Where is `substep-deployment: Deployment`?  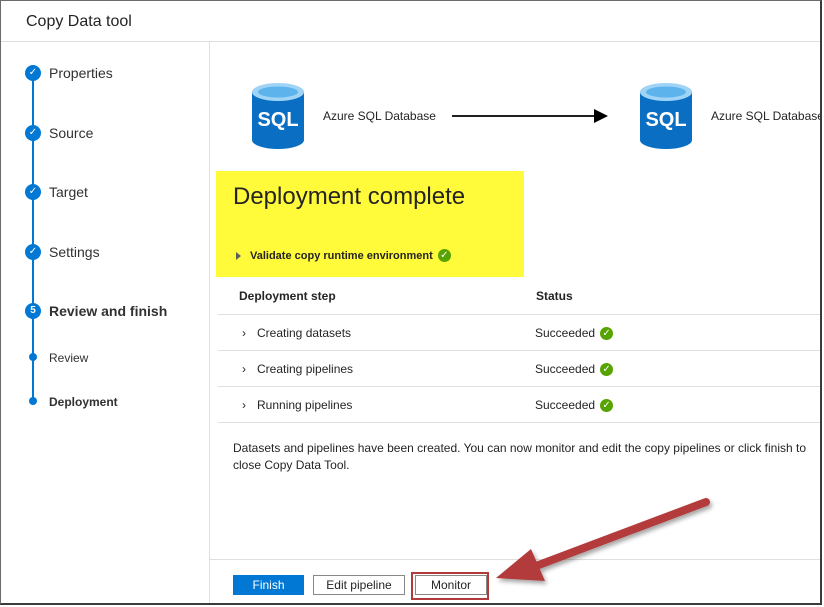 substep-deployment: Deployment is located at coordinates (105, 402).